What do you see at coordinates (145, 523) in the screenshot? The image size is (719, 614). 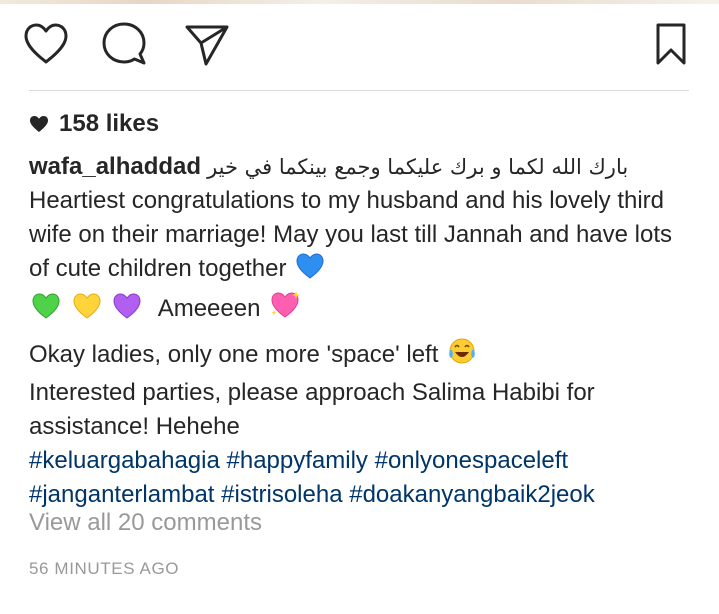 I see `view-all-comments-link: View all 20 comments` at bounding box center [145, 523].